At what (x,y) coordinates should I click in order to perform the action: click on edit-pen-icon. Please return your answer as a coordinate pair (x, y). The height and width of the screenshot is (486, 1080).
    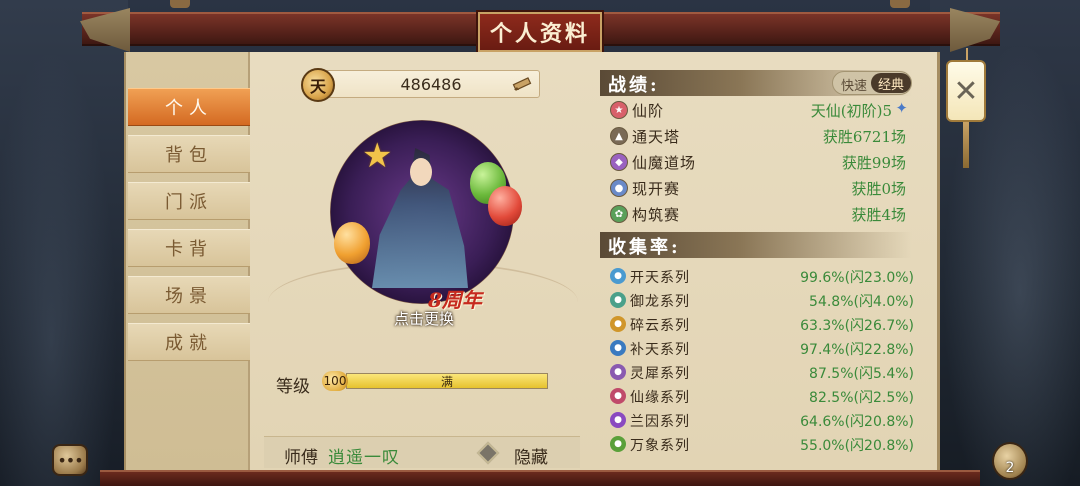
    Looking at the image, I should click on (523, 84).